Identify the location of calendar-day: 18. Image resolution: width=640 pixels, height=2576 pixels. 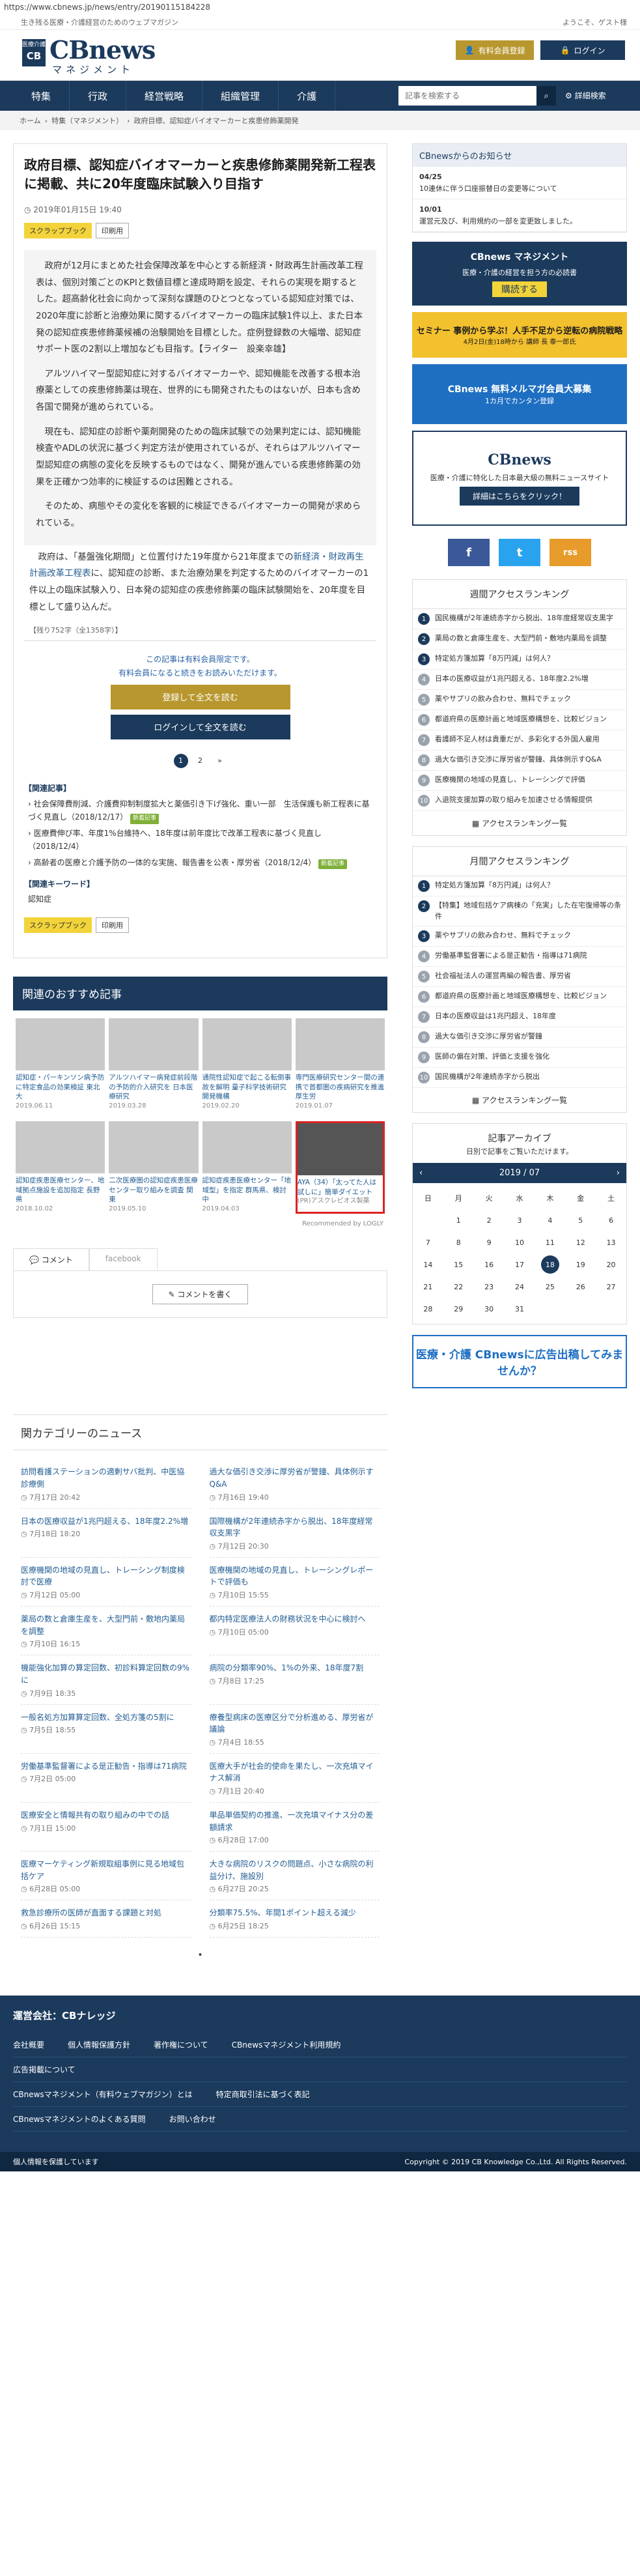
(549, 1264).